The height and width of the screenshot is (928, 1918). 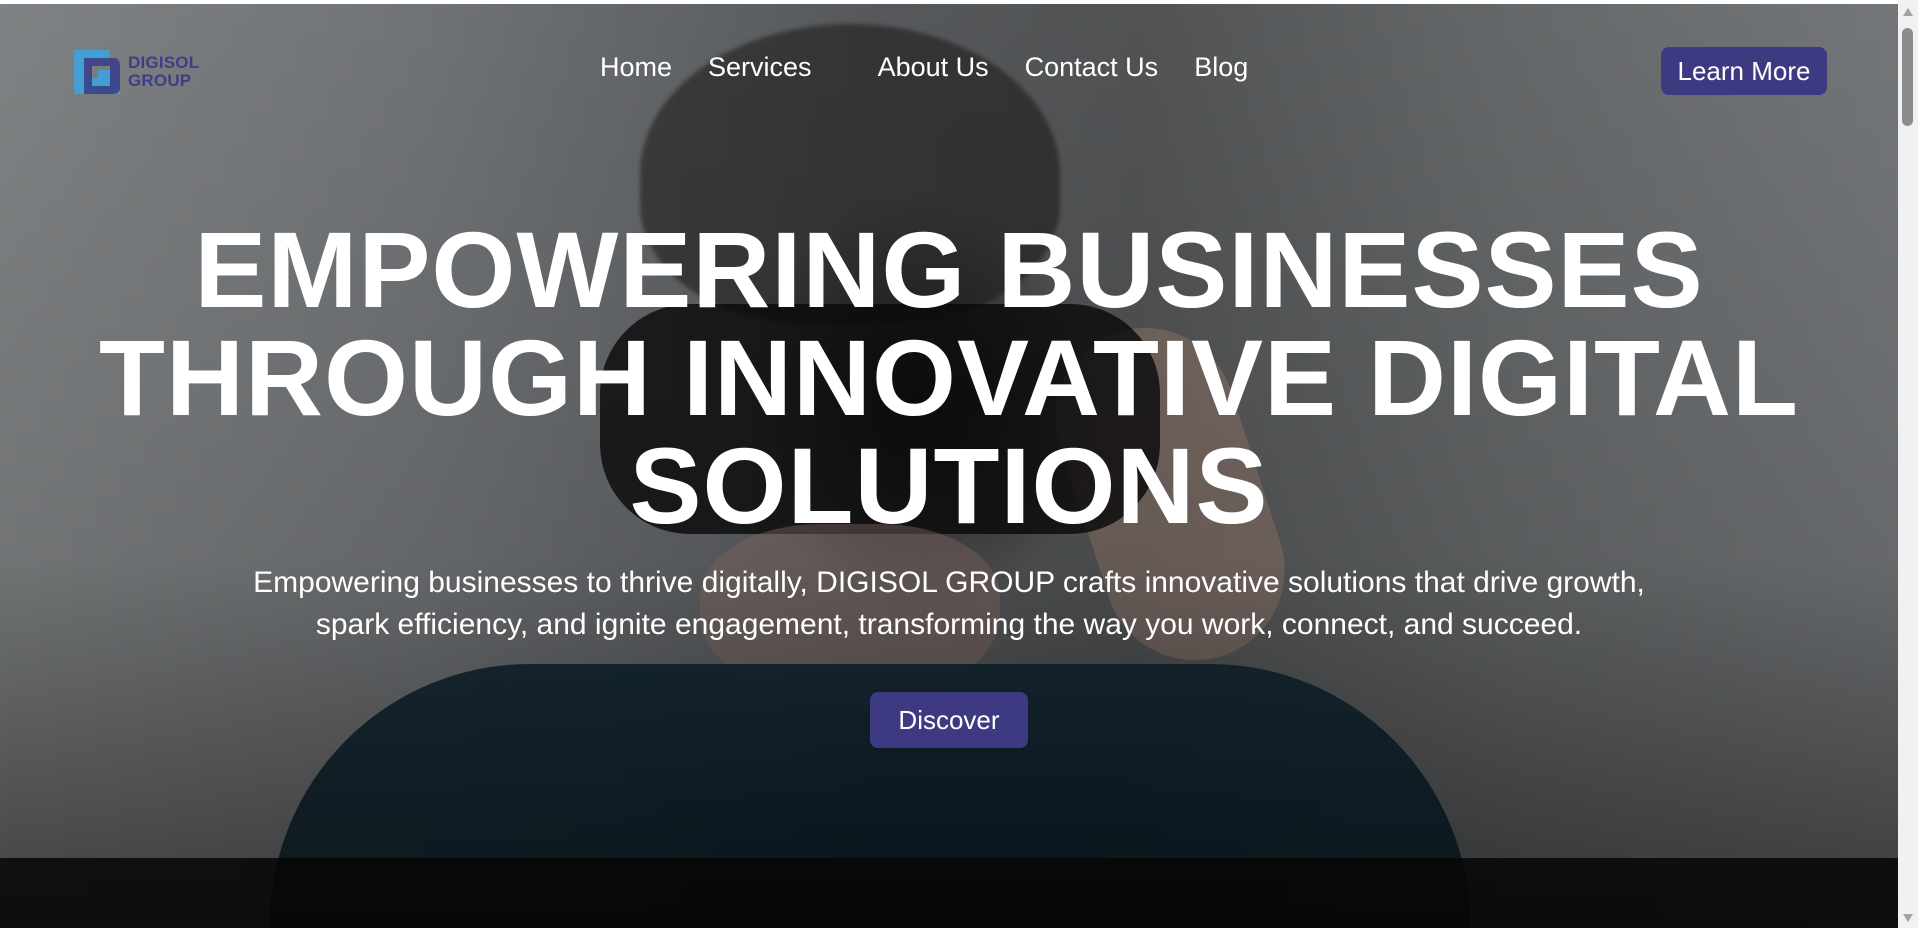 I want to click on nav-services: Services, so click(x=760, y=67).